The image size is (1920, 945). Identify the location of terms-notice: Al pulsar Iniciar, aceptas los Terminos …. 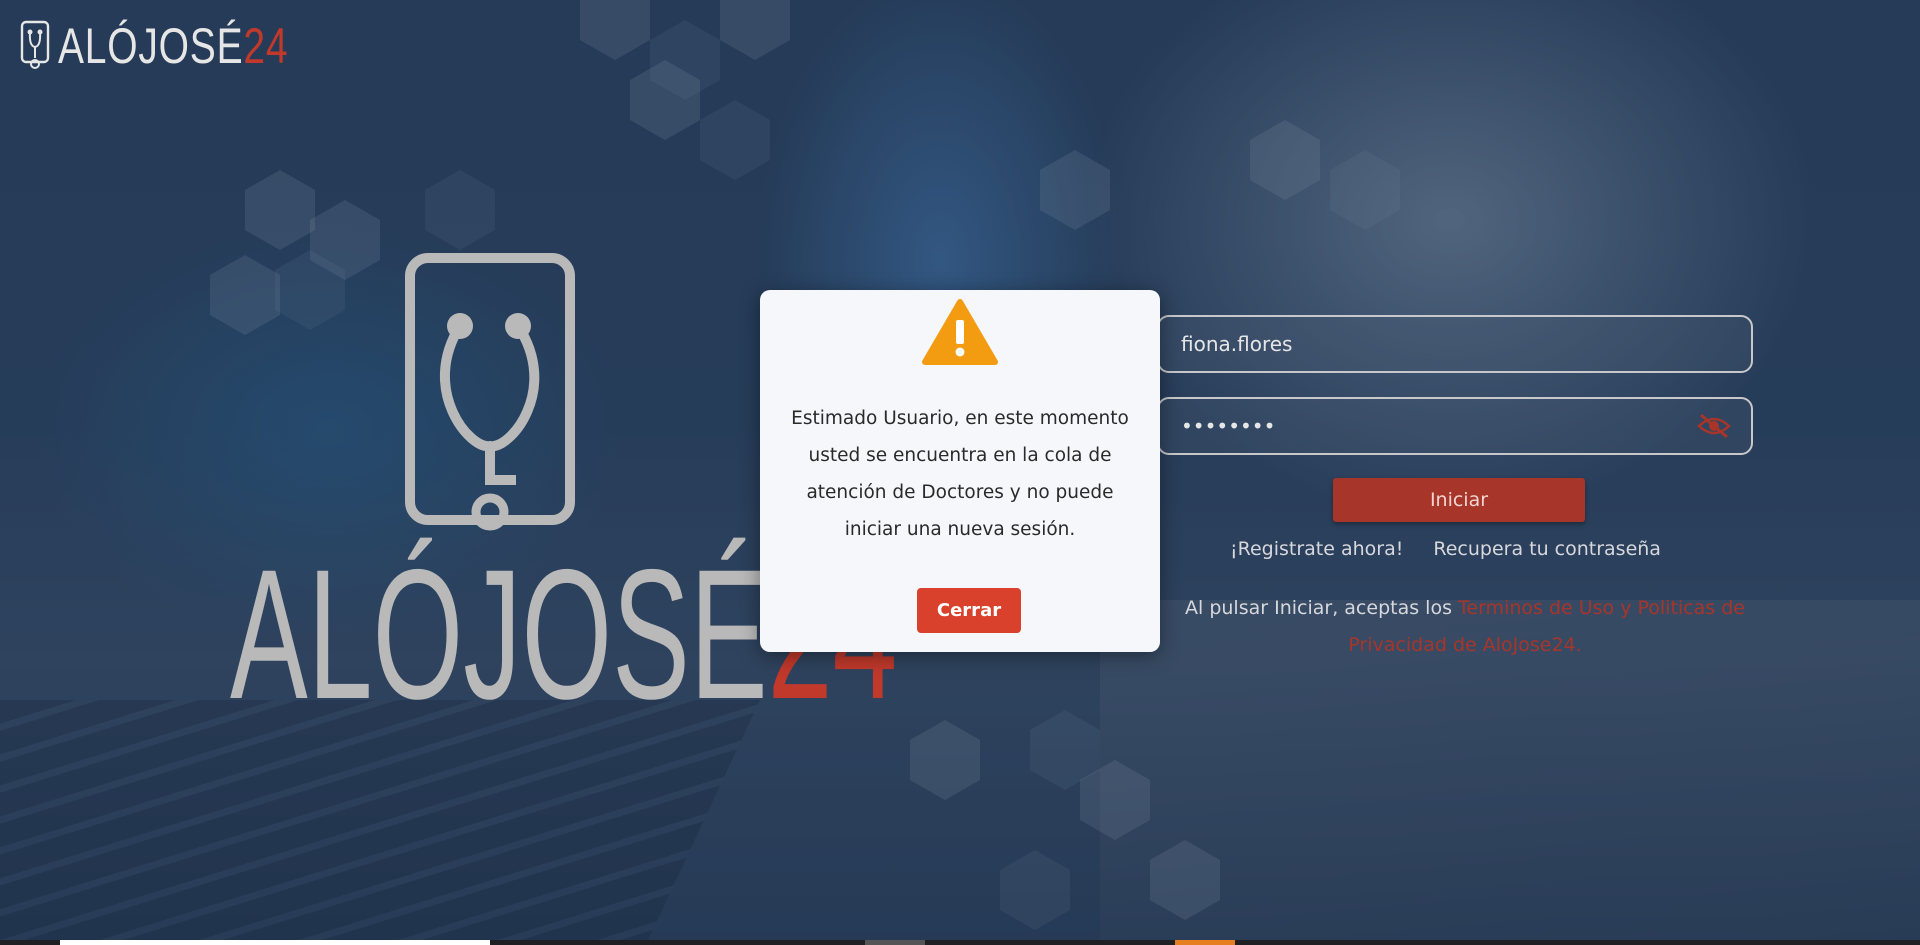
(1465, 627).